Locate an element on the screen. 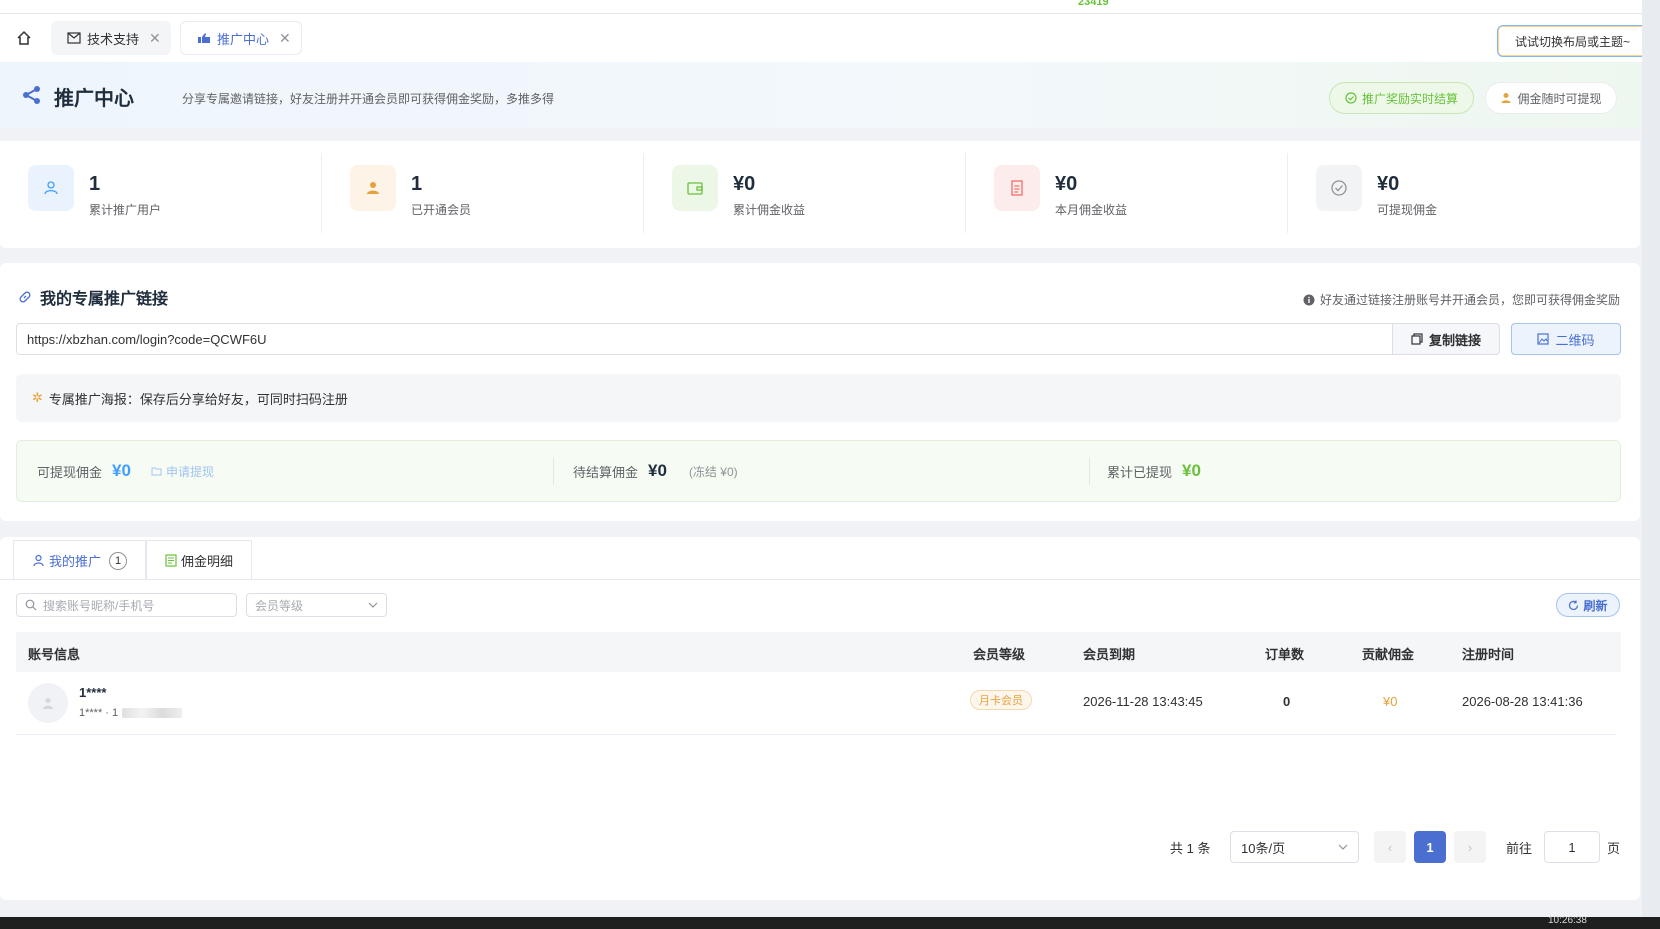  stat-members: 1 已开通会员 is located at coordinates (483, 191).